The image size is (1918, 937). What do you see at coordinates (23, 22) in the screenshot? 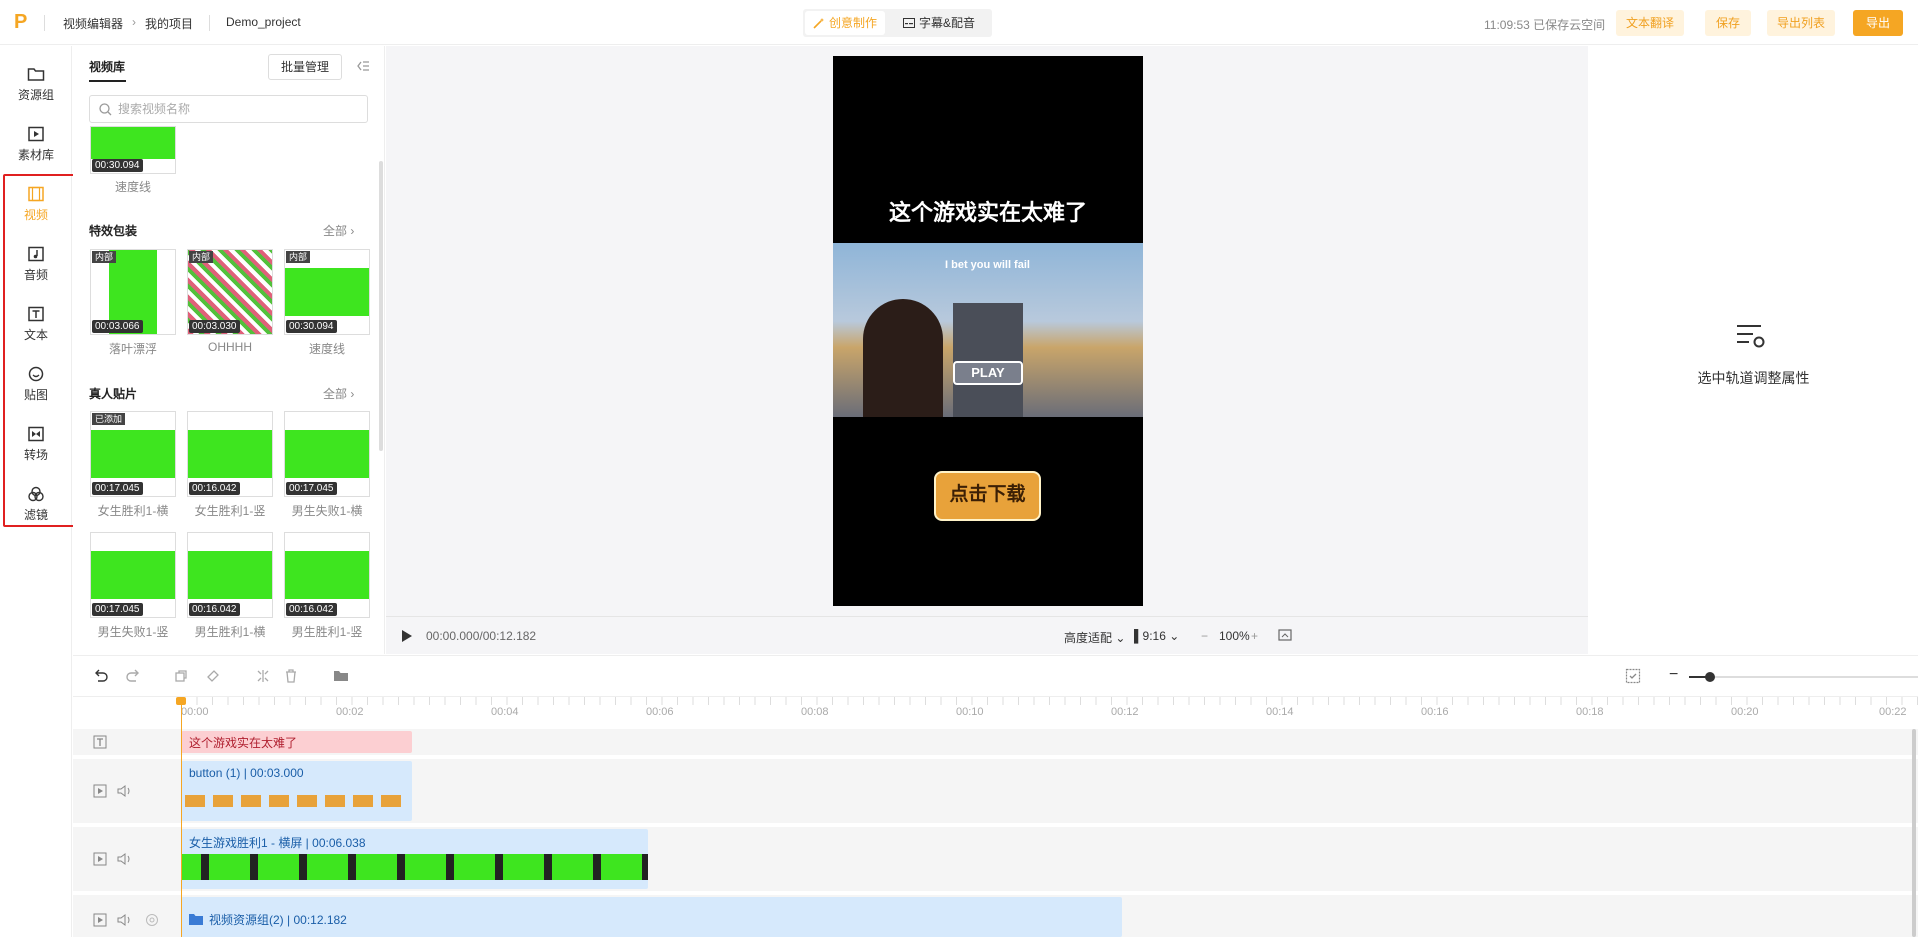
I see `app-logo-icon: P` at bounding box center [23, 22].